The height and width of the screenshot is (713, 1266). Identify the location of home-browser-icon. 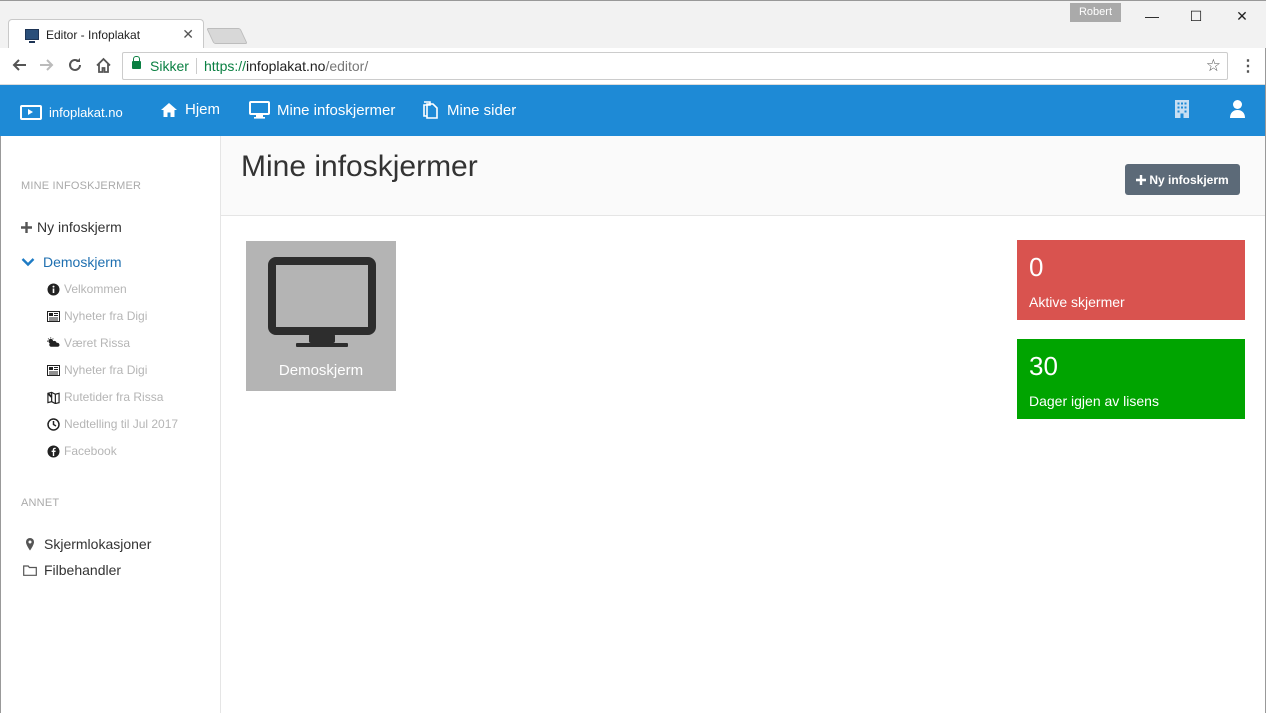
(103, 67).